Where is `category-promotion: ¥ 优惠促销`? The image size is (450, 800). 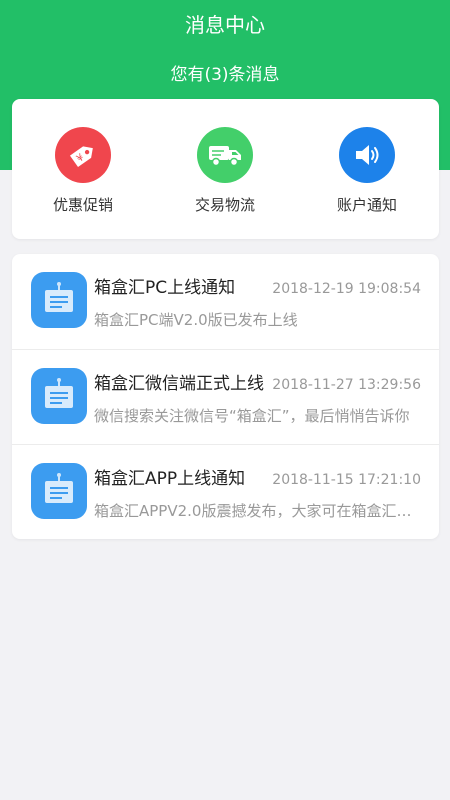
category-promotion: ¥ 优惠促销 is located at coordinates (83, 171).